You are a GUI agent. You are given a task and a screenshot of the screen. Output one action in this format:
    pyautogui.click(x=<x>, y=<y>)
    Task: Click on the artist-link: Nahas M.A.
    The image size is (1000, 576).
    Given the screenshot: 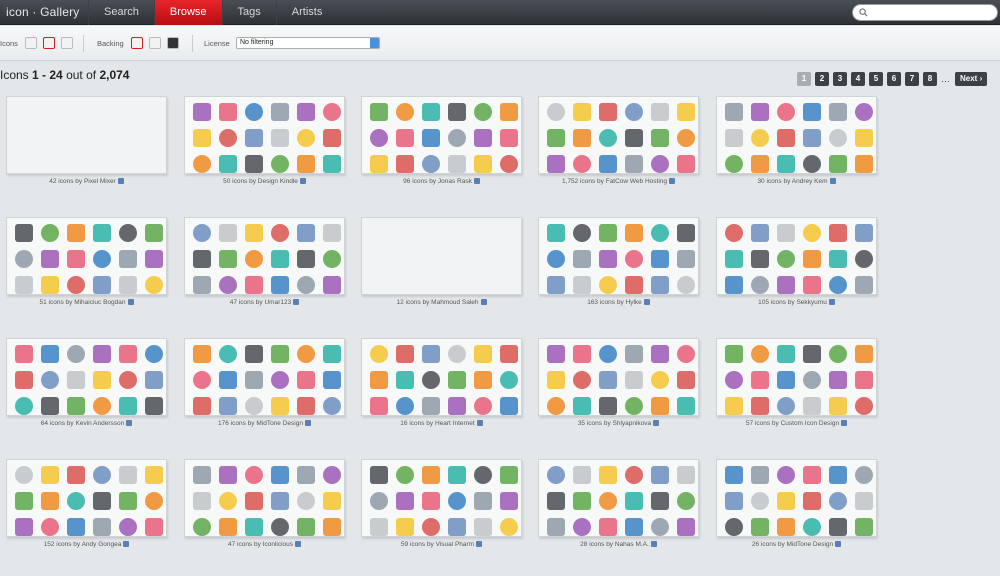 What is the action you would take?
    pyautogui.click(x=632, y=544)
    